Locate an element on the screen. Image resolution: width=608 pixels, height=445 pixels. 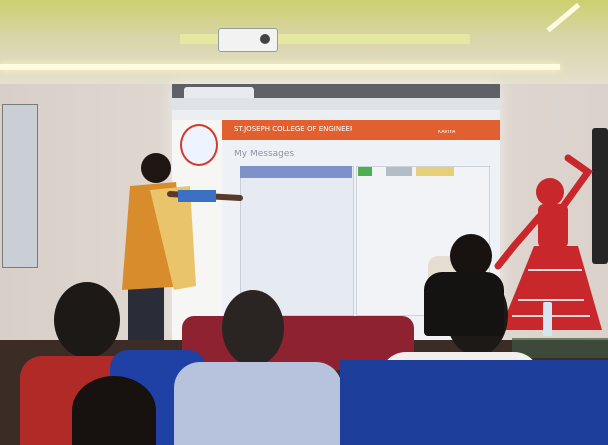
panel-button-green is located at coordinates (365, 171).